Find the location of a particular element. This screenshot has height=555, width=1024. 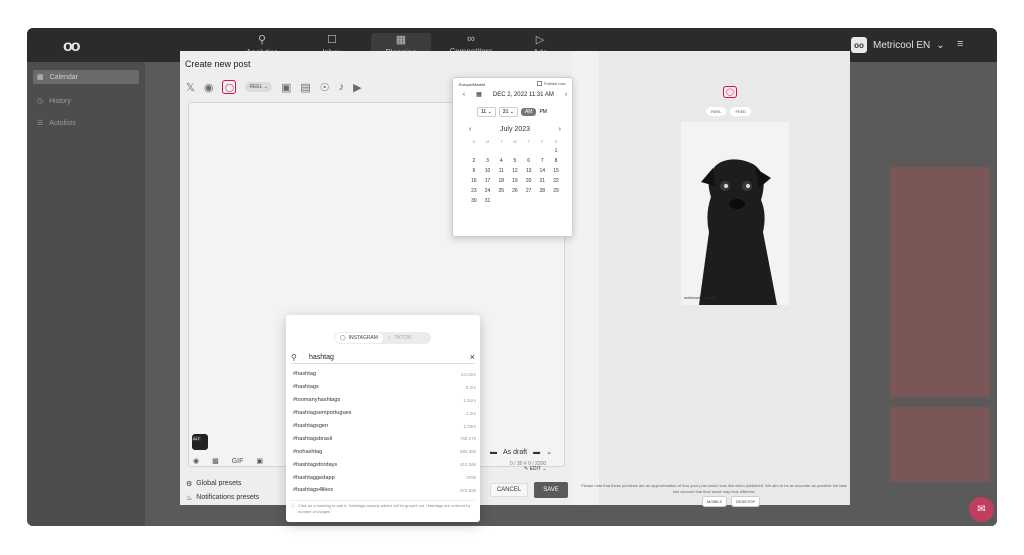

image-icon: ▣ is located at coordinates (259, 461).